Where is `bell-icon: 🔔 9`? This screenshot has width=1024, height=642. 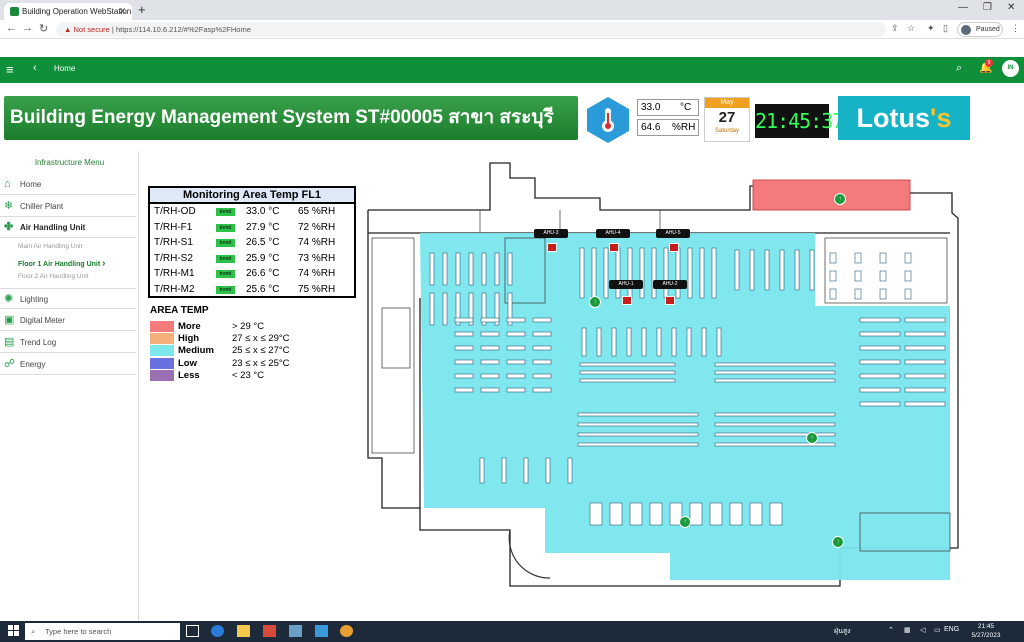
bell-icon: 🔔 9 is located at coordinates (986, 66).